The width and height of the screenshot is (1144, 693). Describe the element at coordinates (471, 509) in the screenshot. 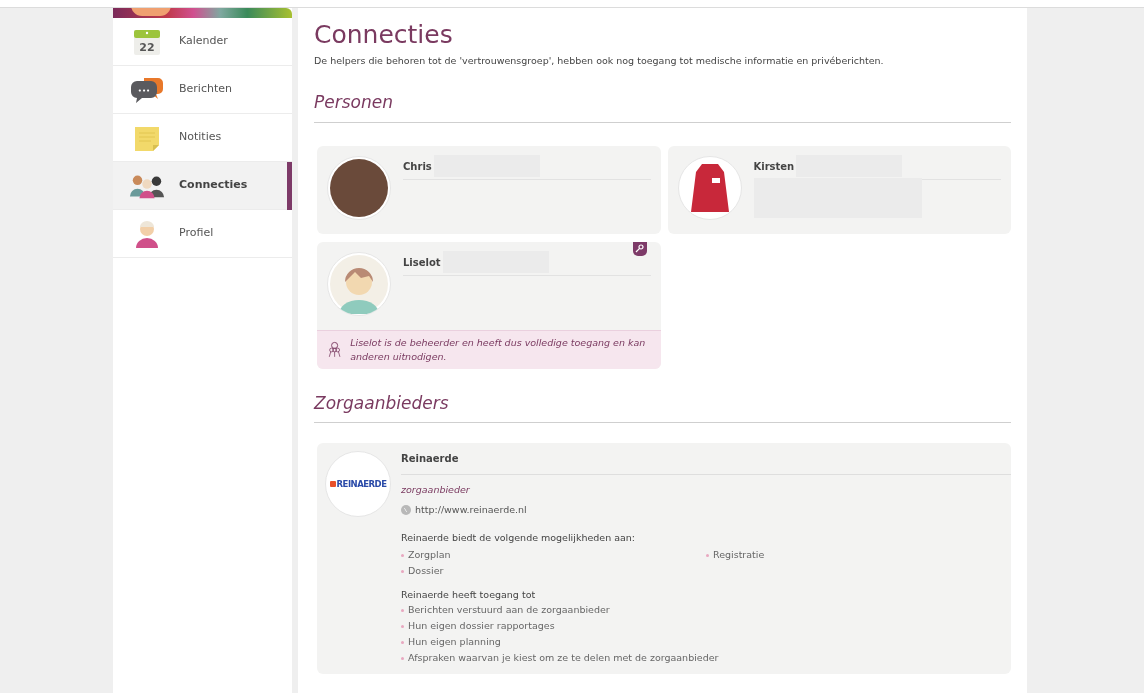

I see `website-link: http://www.reinaerde.nl` at that location.